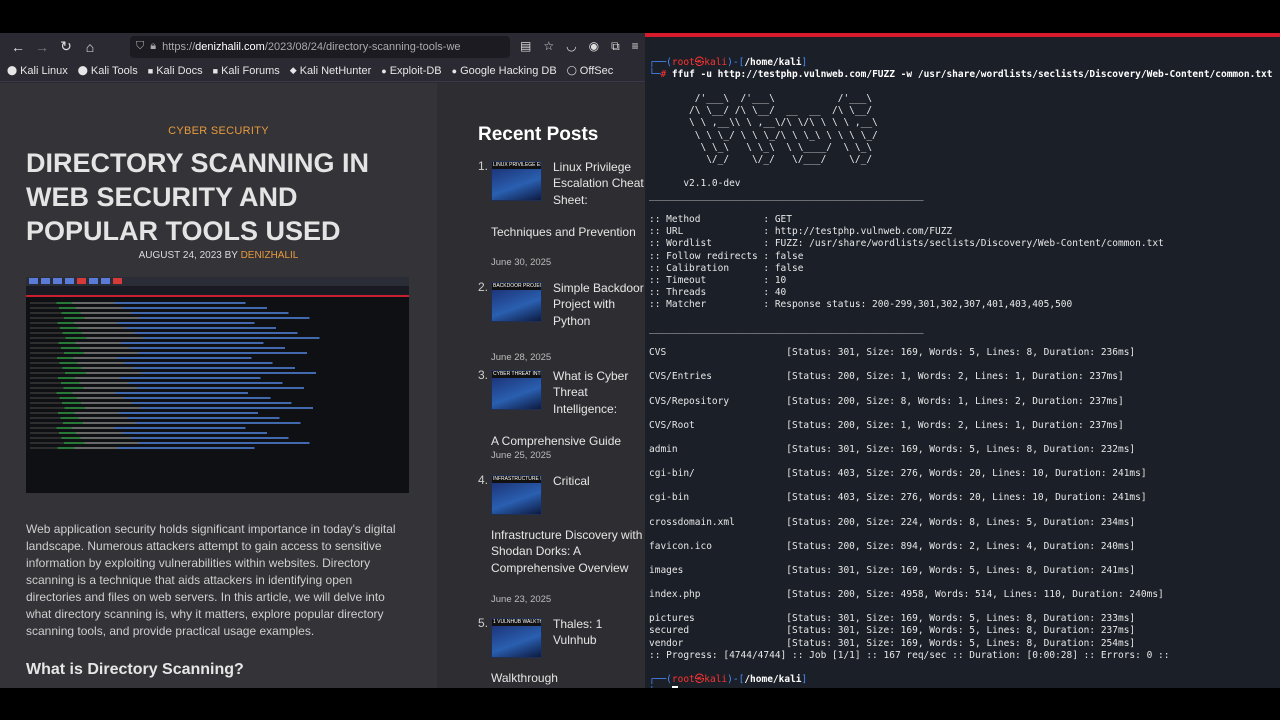  What do you see at coordinates (516, 638) in the screenshot?
I see `post-thumbnail: 1 VULNHUB WALKTHR` at bounding box center [516, 638].